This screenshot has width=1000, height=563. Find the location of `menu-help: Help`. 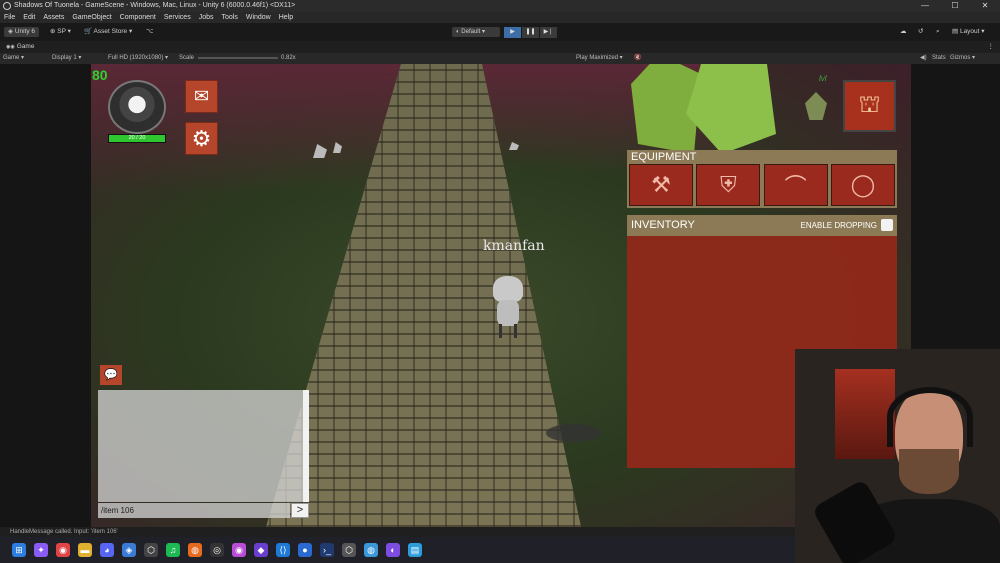

menu-help: Help is located at coordinates (286, 17).